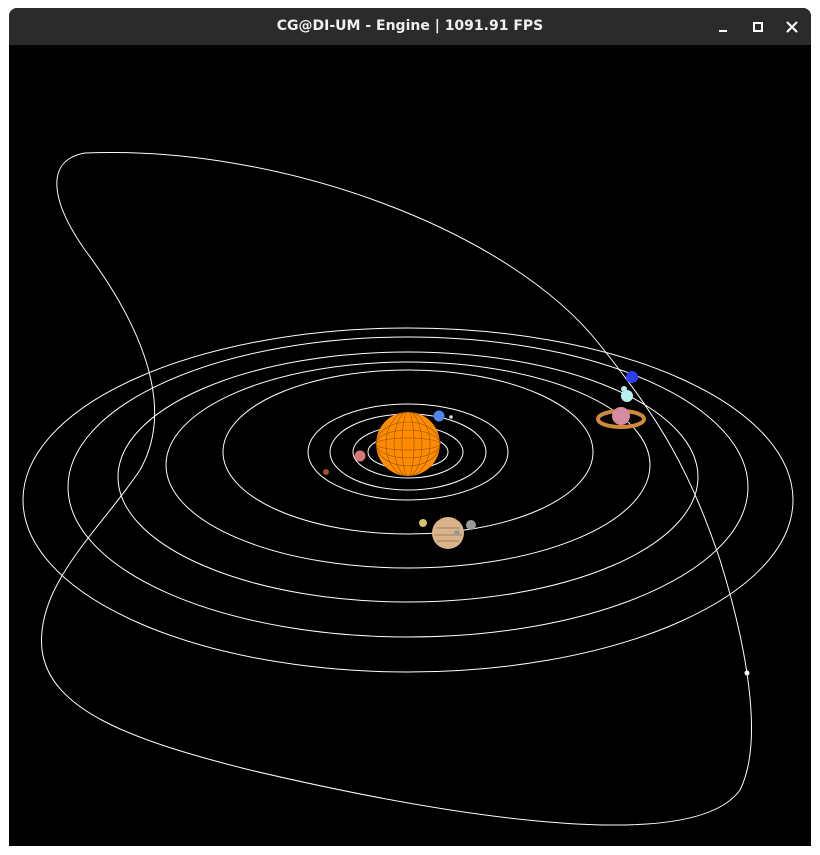 This screenshot has height=855, width=820. I want to click on title-bar: CG@DI-UM - Engine | 1091.91 FPS, so click(410, 26).